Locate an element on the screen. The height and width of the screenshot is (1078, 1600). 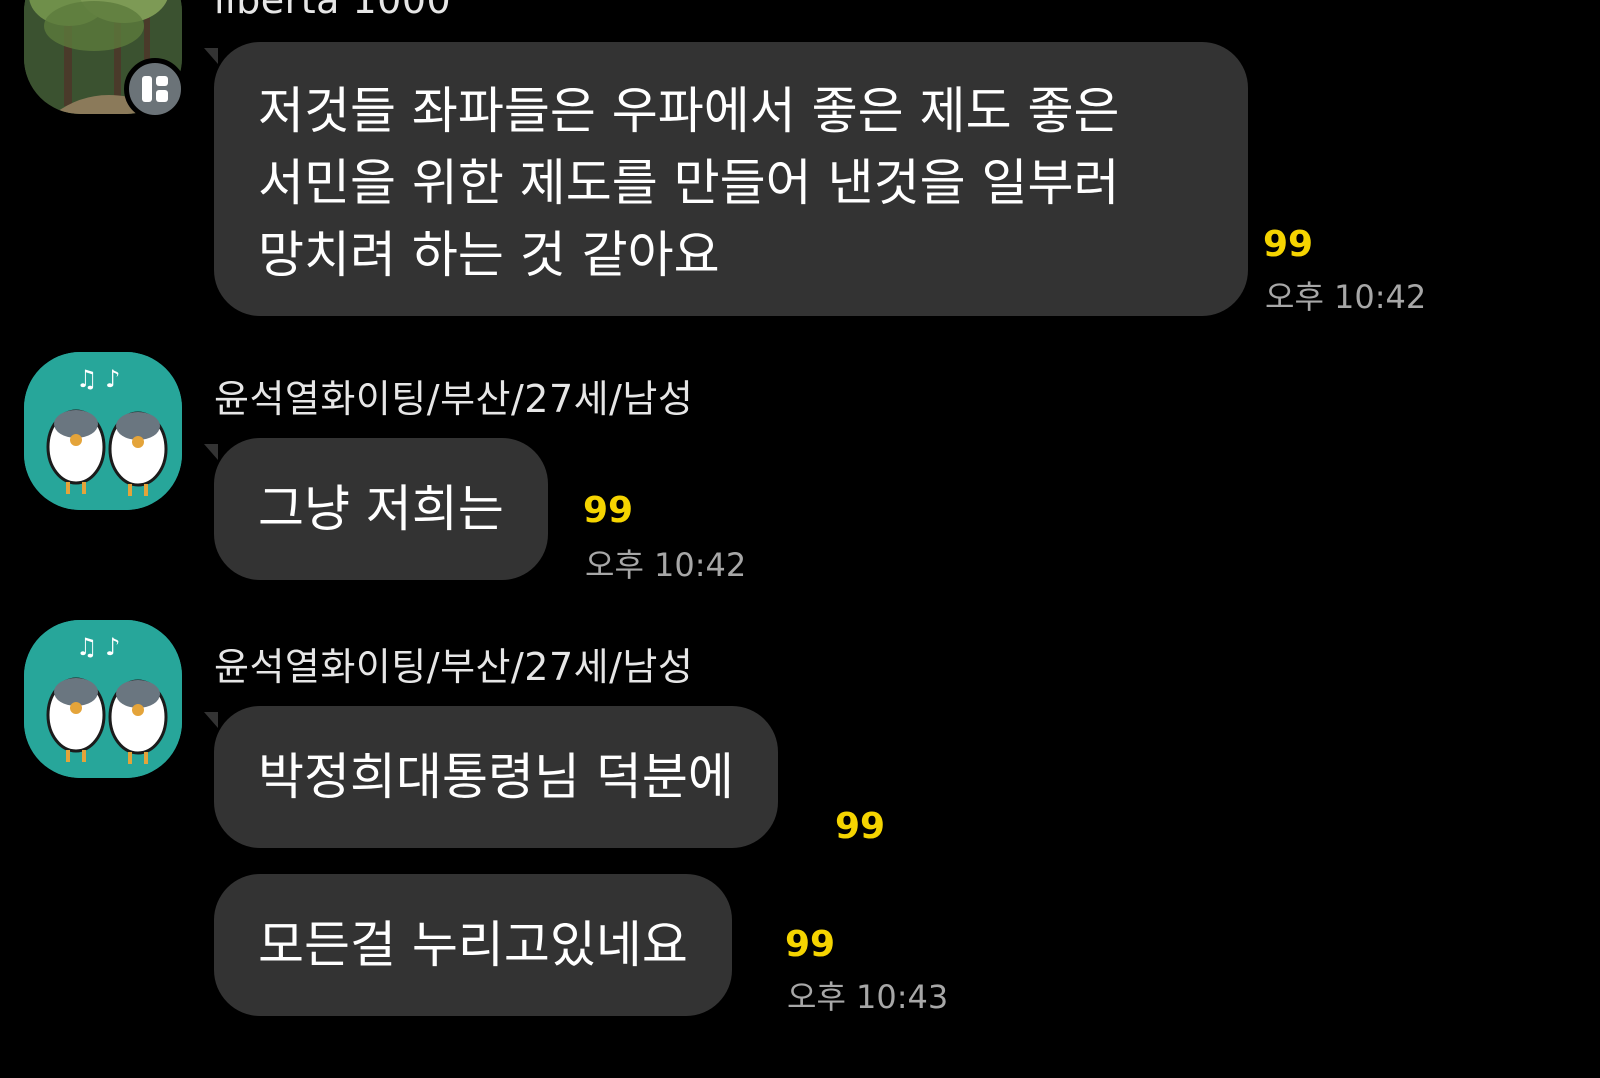
sender-name: liberta 1000 is located at coordinates (332, 11).